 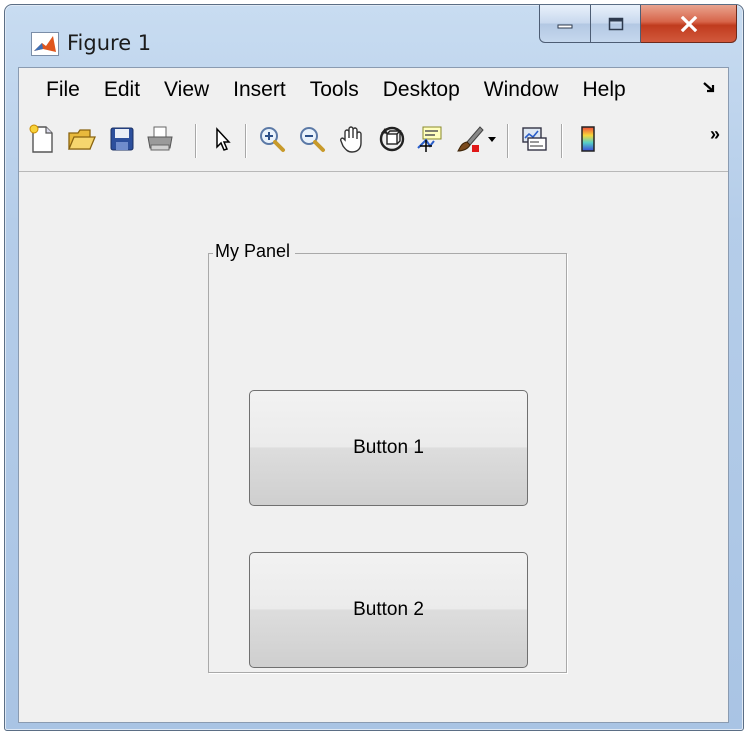 I want to click on rotate-3d-icon, so click(x=392, y=139).